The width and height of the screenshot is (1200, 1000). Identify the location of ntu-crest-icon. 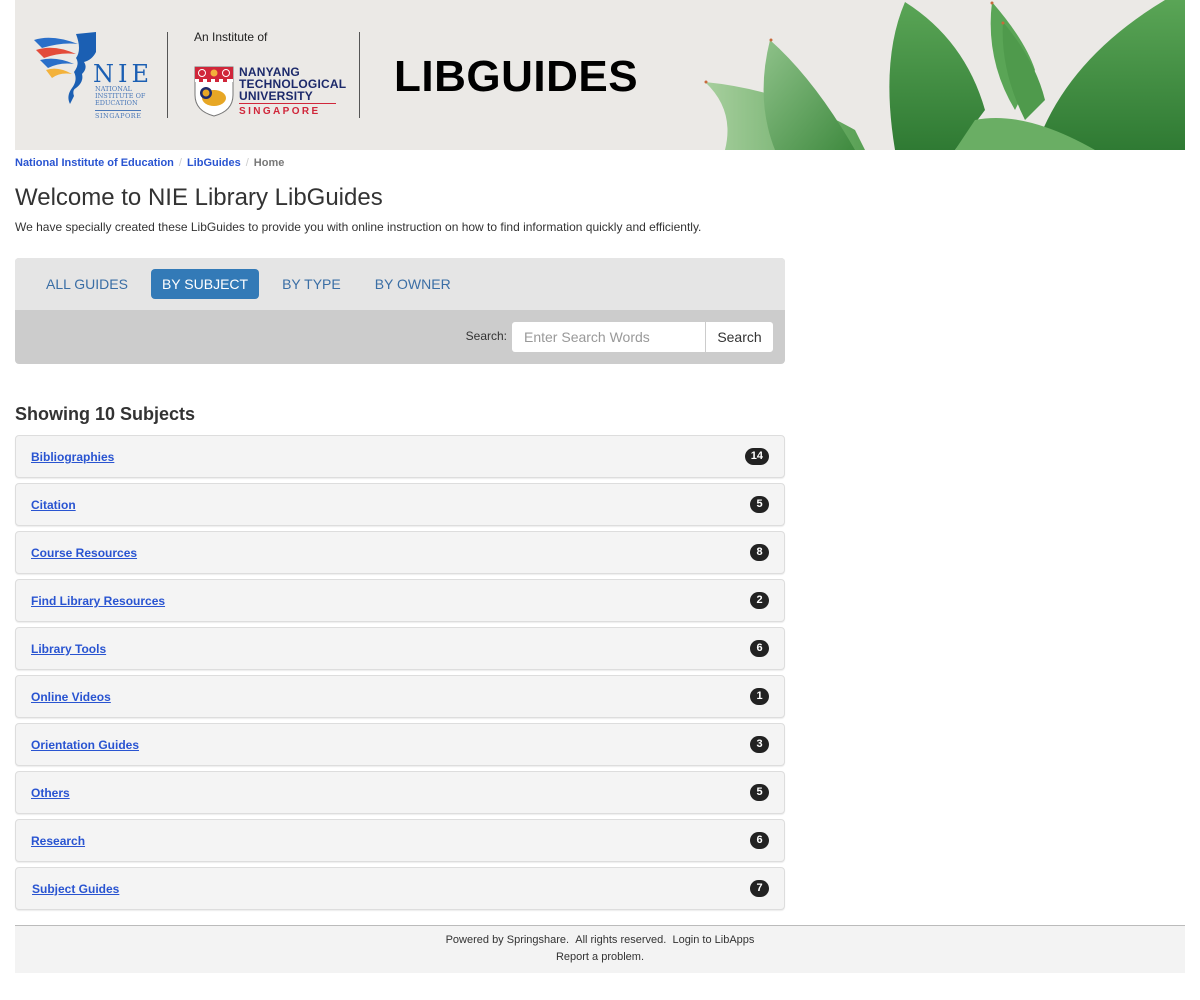
(214, 91).